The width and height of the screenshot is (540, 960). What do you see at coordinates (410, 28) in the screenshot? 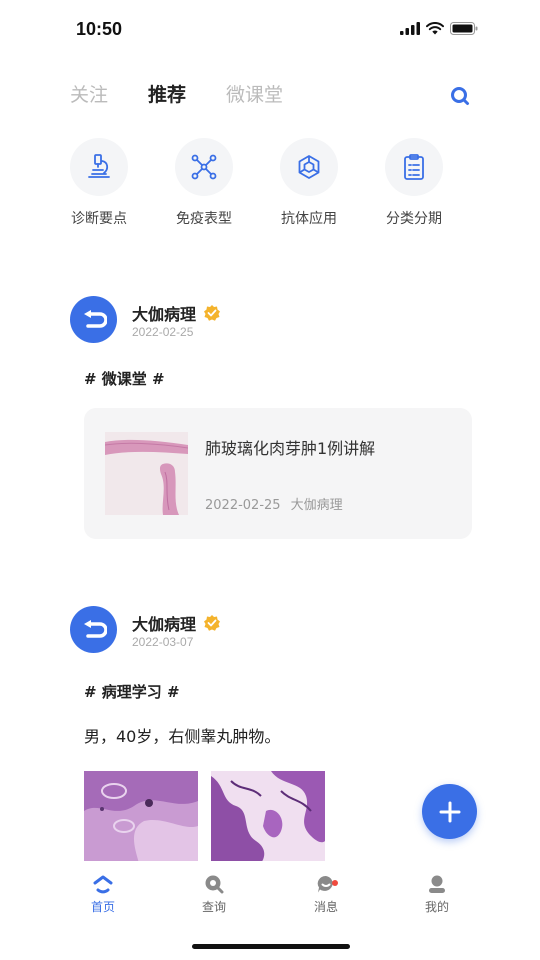
I see `signal-icon` at bounding box center [410, 28].